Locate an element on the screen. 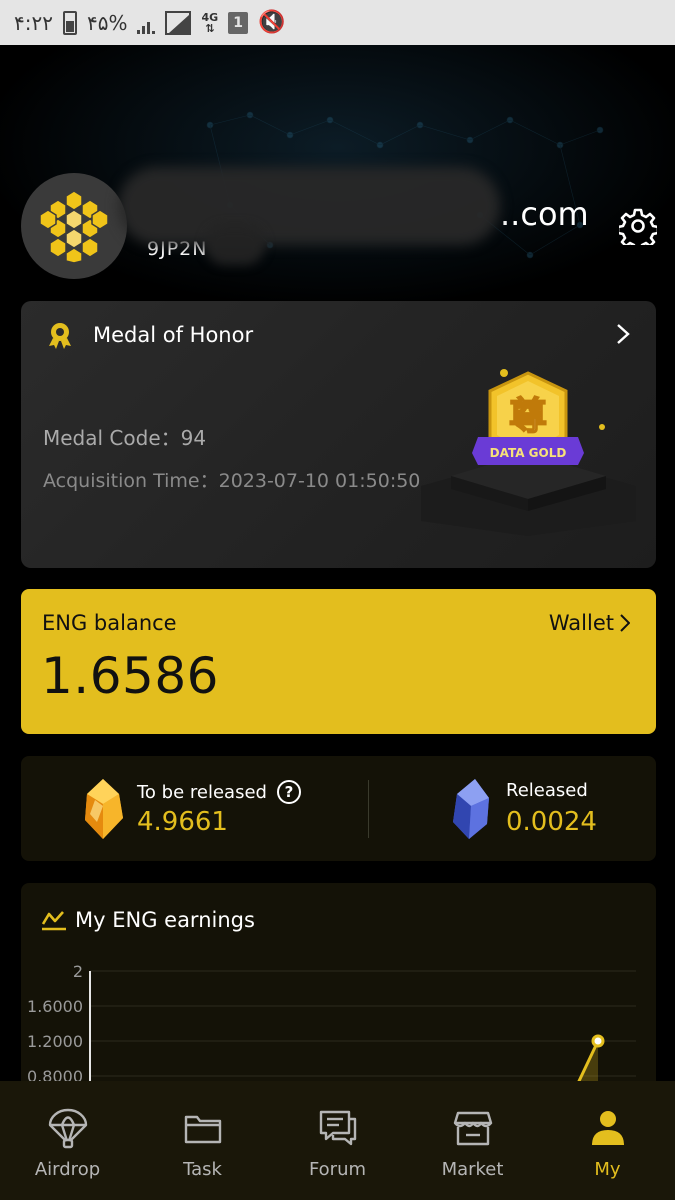 This screenshot has height=1200, width=675. nav-market: Market is located at coordinates (472, 1140).